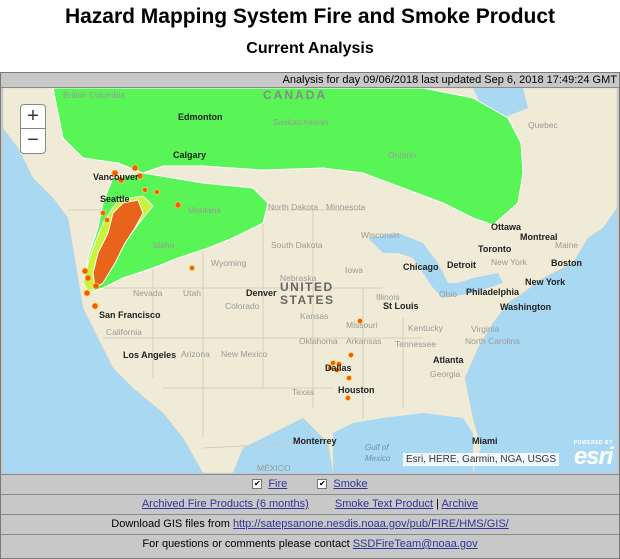 This screenshot has width=620, height=559. I want to click on region-illinois: Illinois, so click(388, 297).